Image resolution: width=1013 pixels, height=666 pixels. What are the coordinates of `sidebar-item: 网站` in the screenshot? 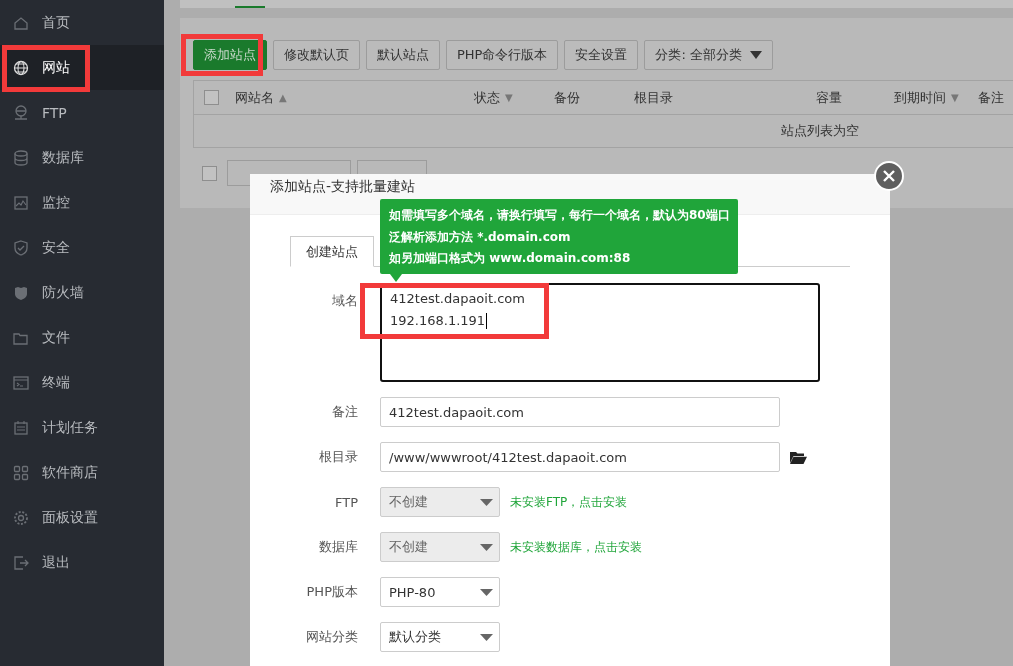 It's located at (82, 67).